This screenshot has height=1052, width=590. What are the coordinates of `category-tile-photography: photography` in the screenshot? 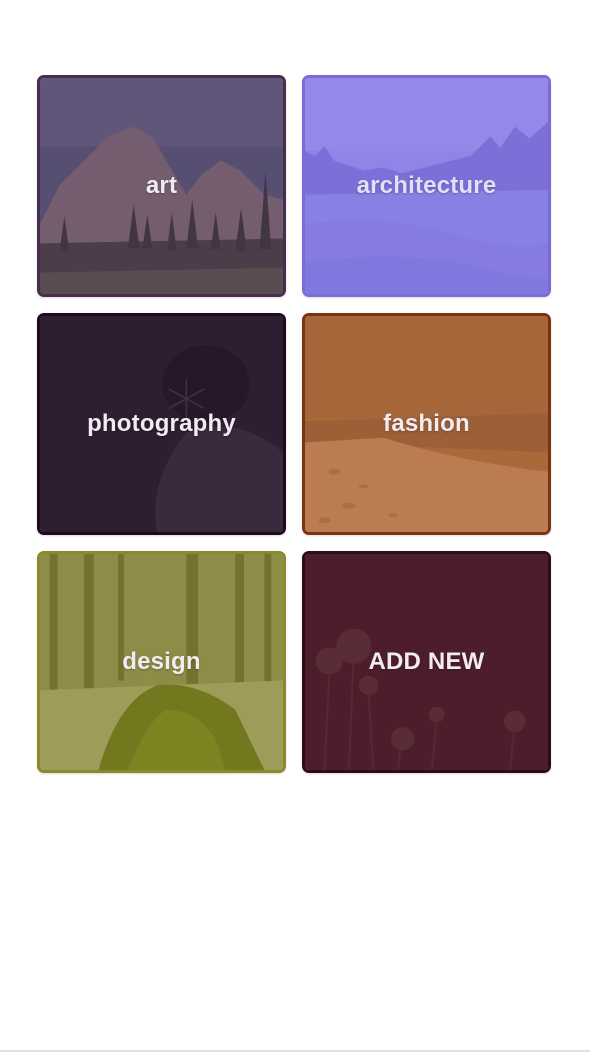 It's located at (161, 424).